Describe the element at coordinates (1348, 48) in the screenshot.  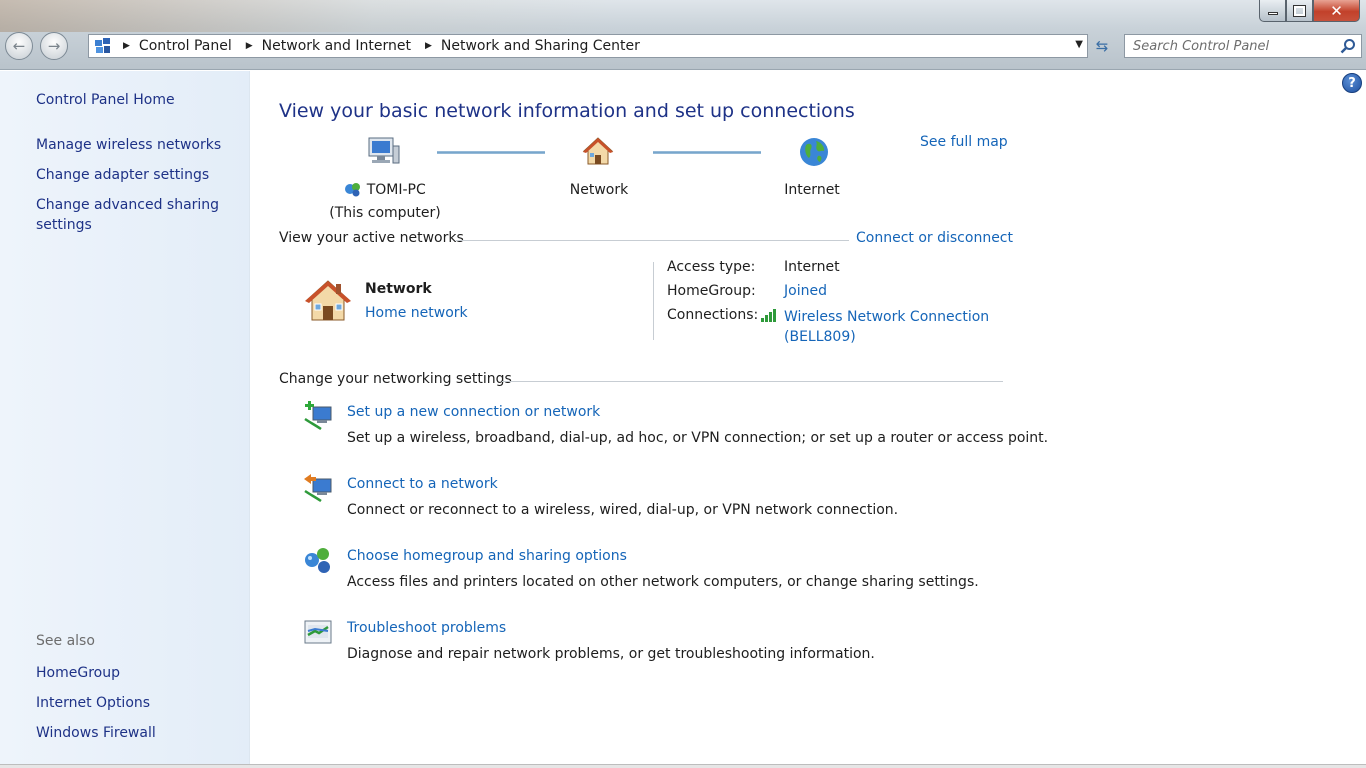
I see `search-icon` at that location.